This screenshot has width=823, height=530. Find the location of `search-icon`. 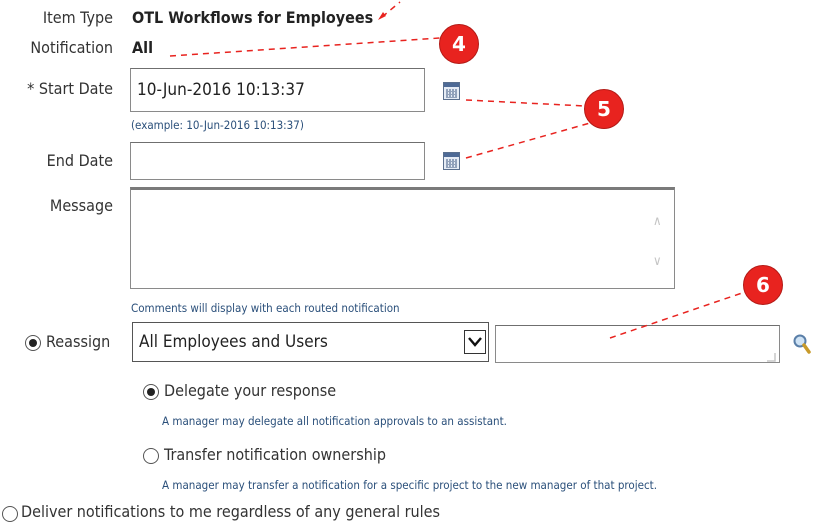

search-icon is located at coordinates (802, 344).